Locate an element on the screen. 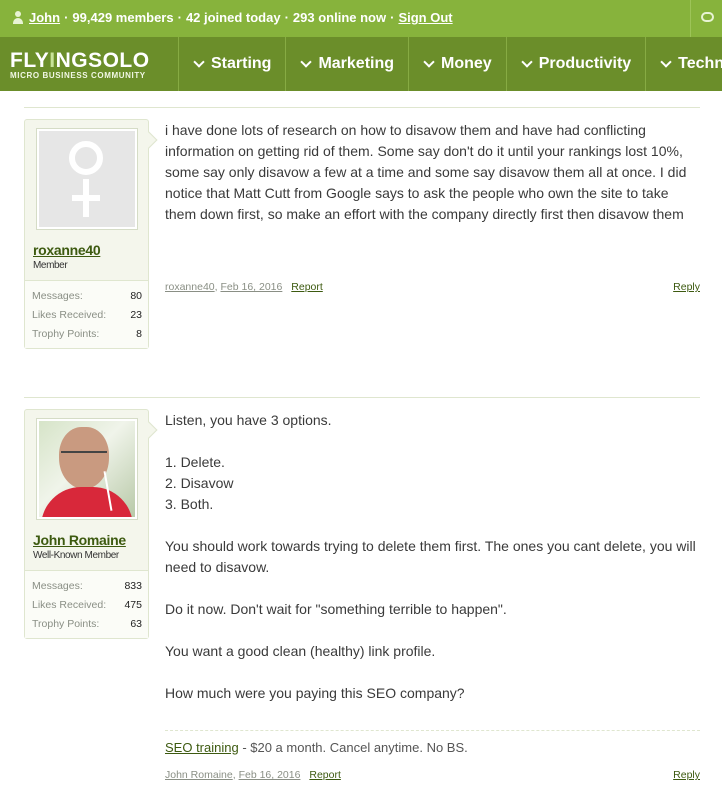  user-photo is located at coordinates (86, 469).